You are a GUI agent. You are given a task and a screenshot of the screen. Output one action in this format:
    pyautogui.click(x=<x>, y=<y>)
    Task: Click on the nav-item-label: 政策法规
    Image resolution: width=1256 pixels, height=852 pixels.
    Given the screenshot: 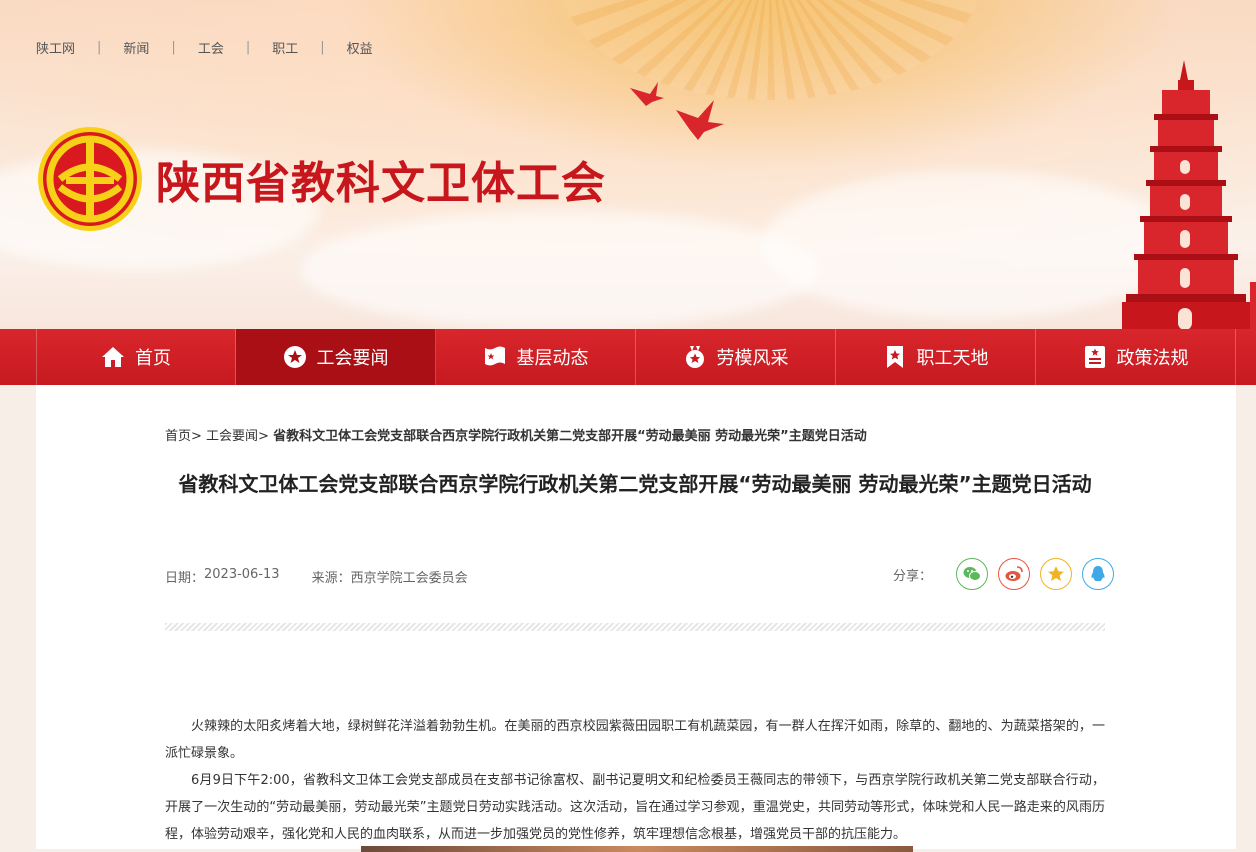 What is the action you would take?
    pyautogui.click(x=1152, y=358)
    